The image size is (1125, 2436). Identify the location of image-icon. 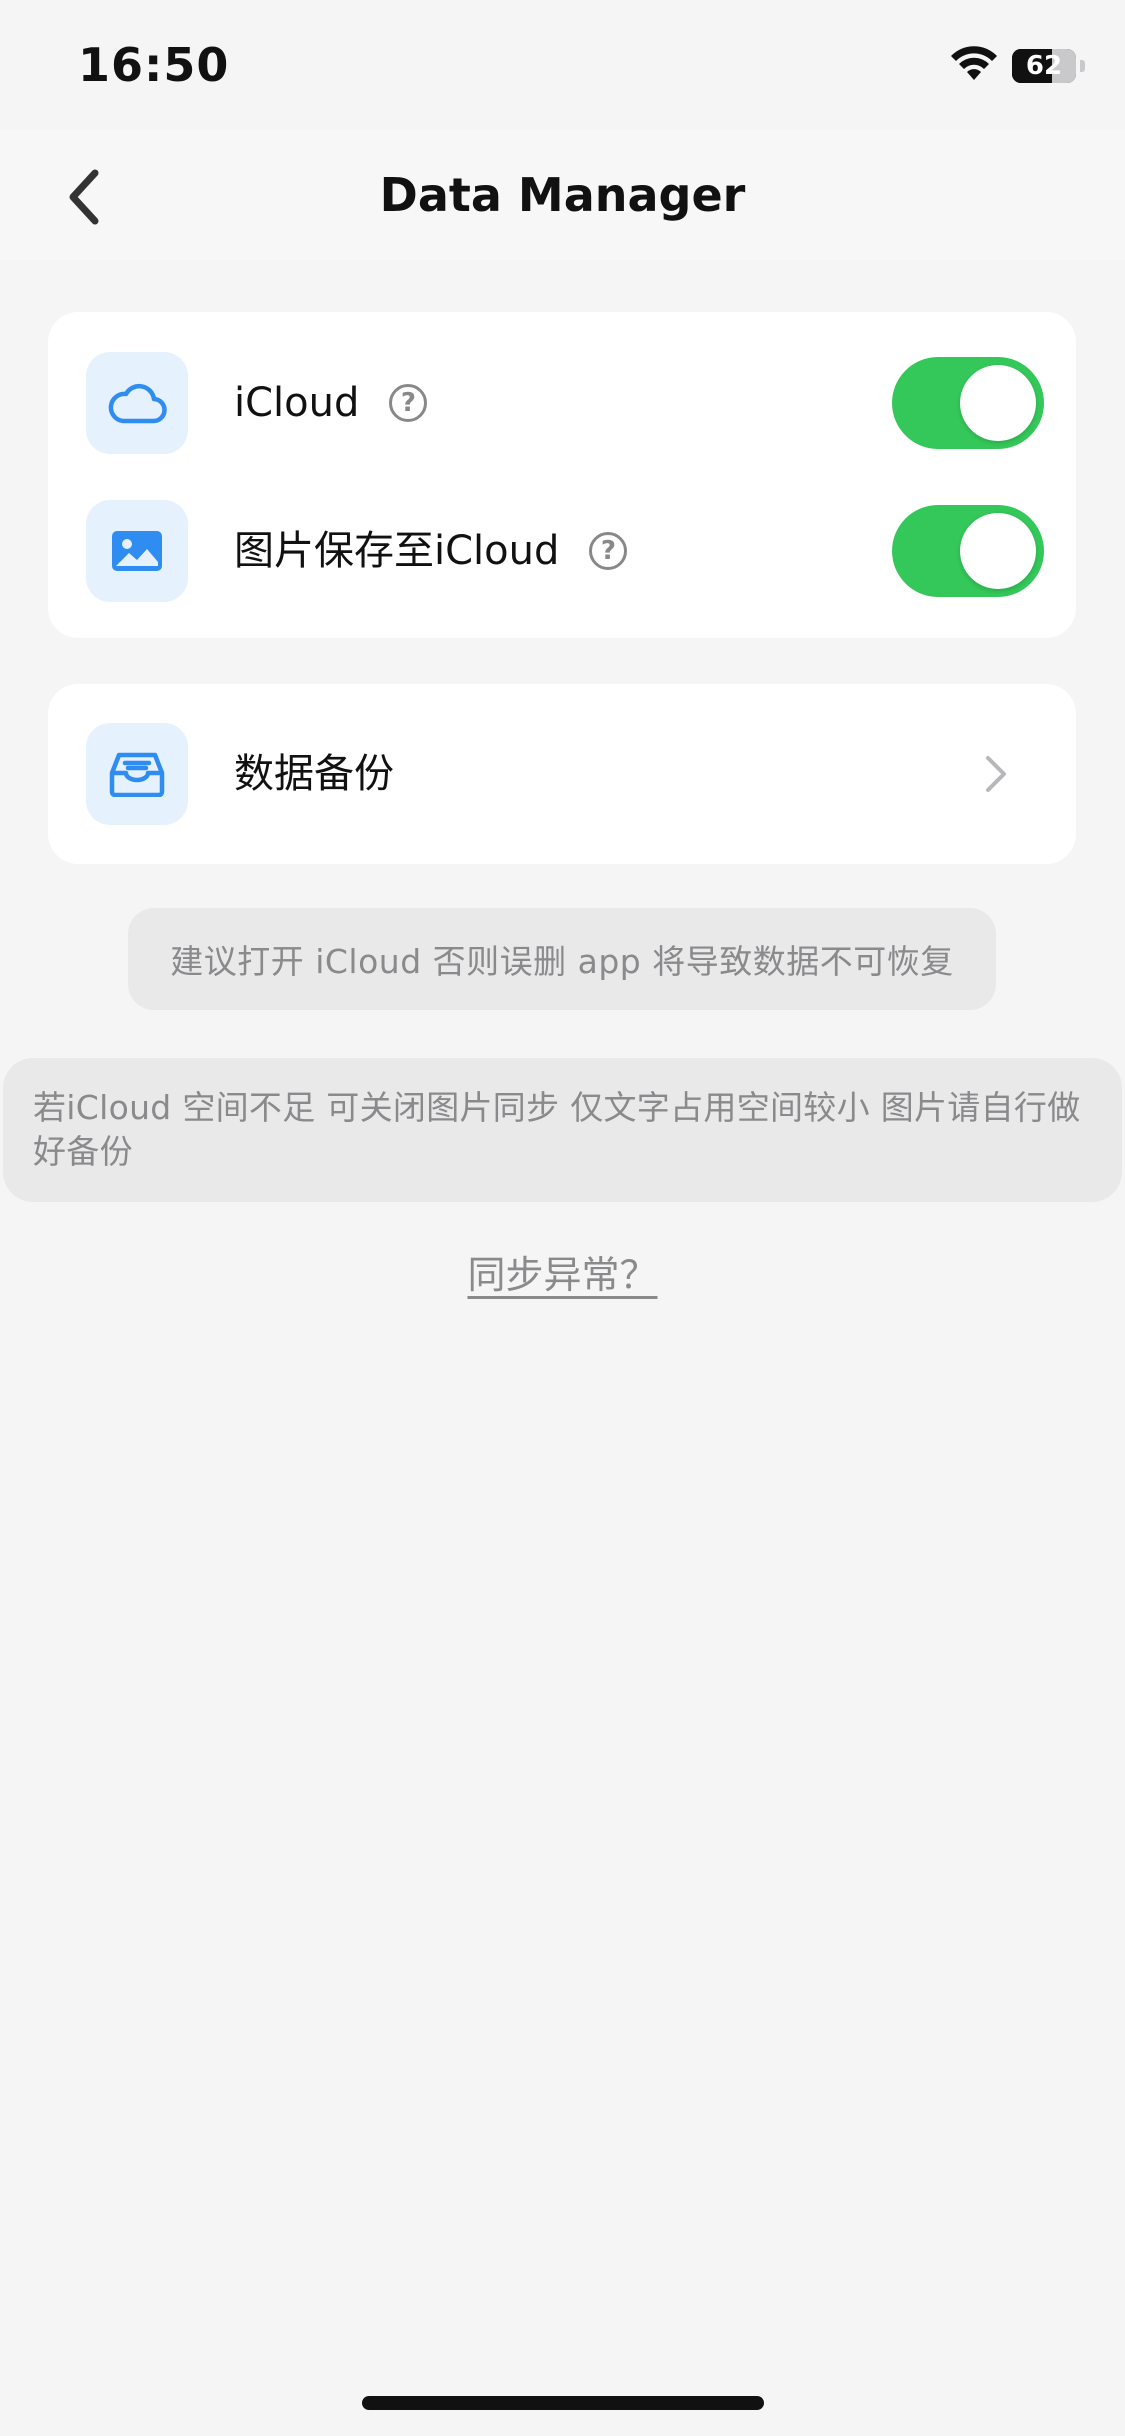
(137, 551).